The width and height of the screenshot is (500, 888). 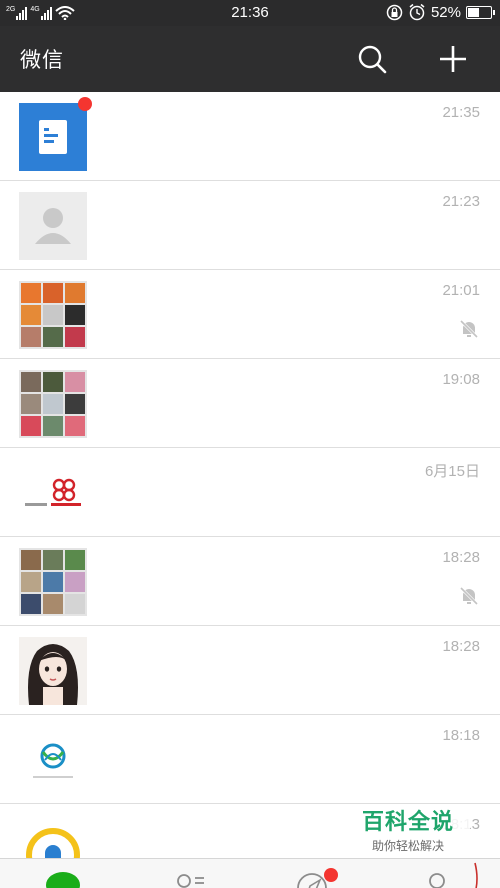 I want to click on me-tab-icon, so click(x=424, y=875).